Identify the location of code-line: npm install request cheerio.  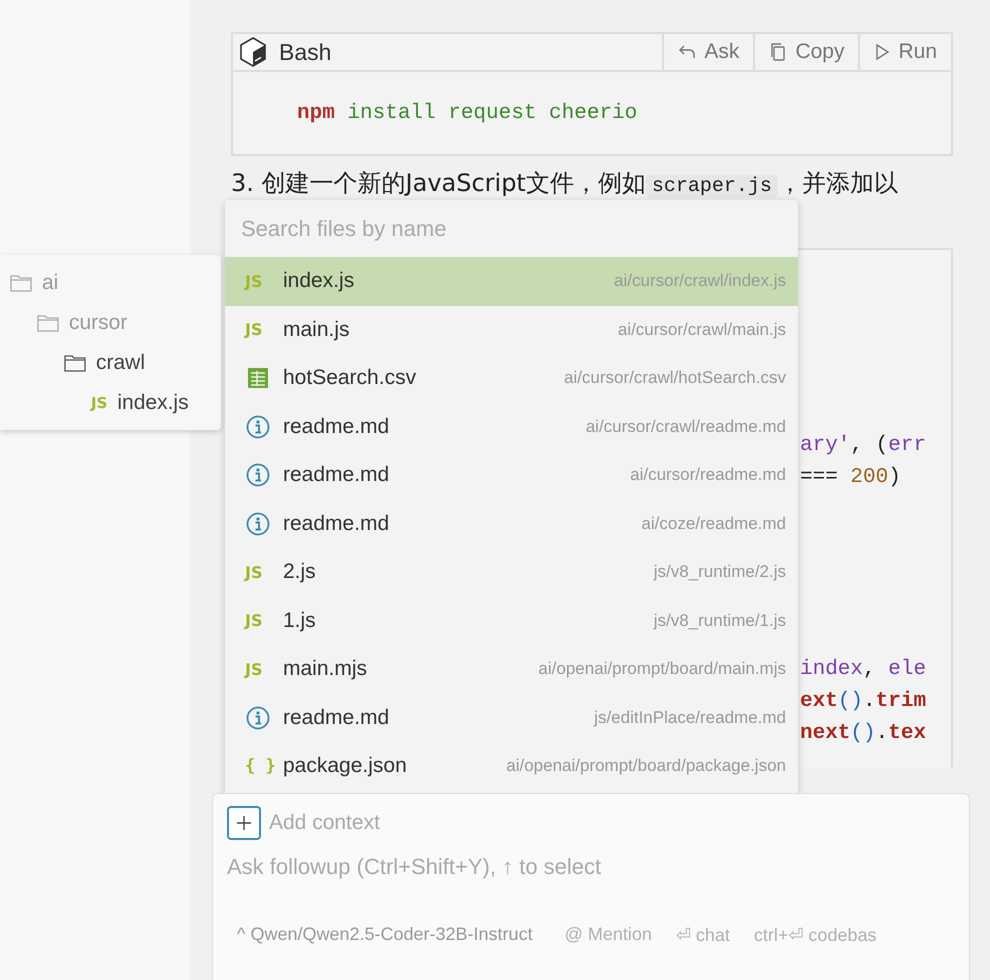
(467, 113).